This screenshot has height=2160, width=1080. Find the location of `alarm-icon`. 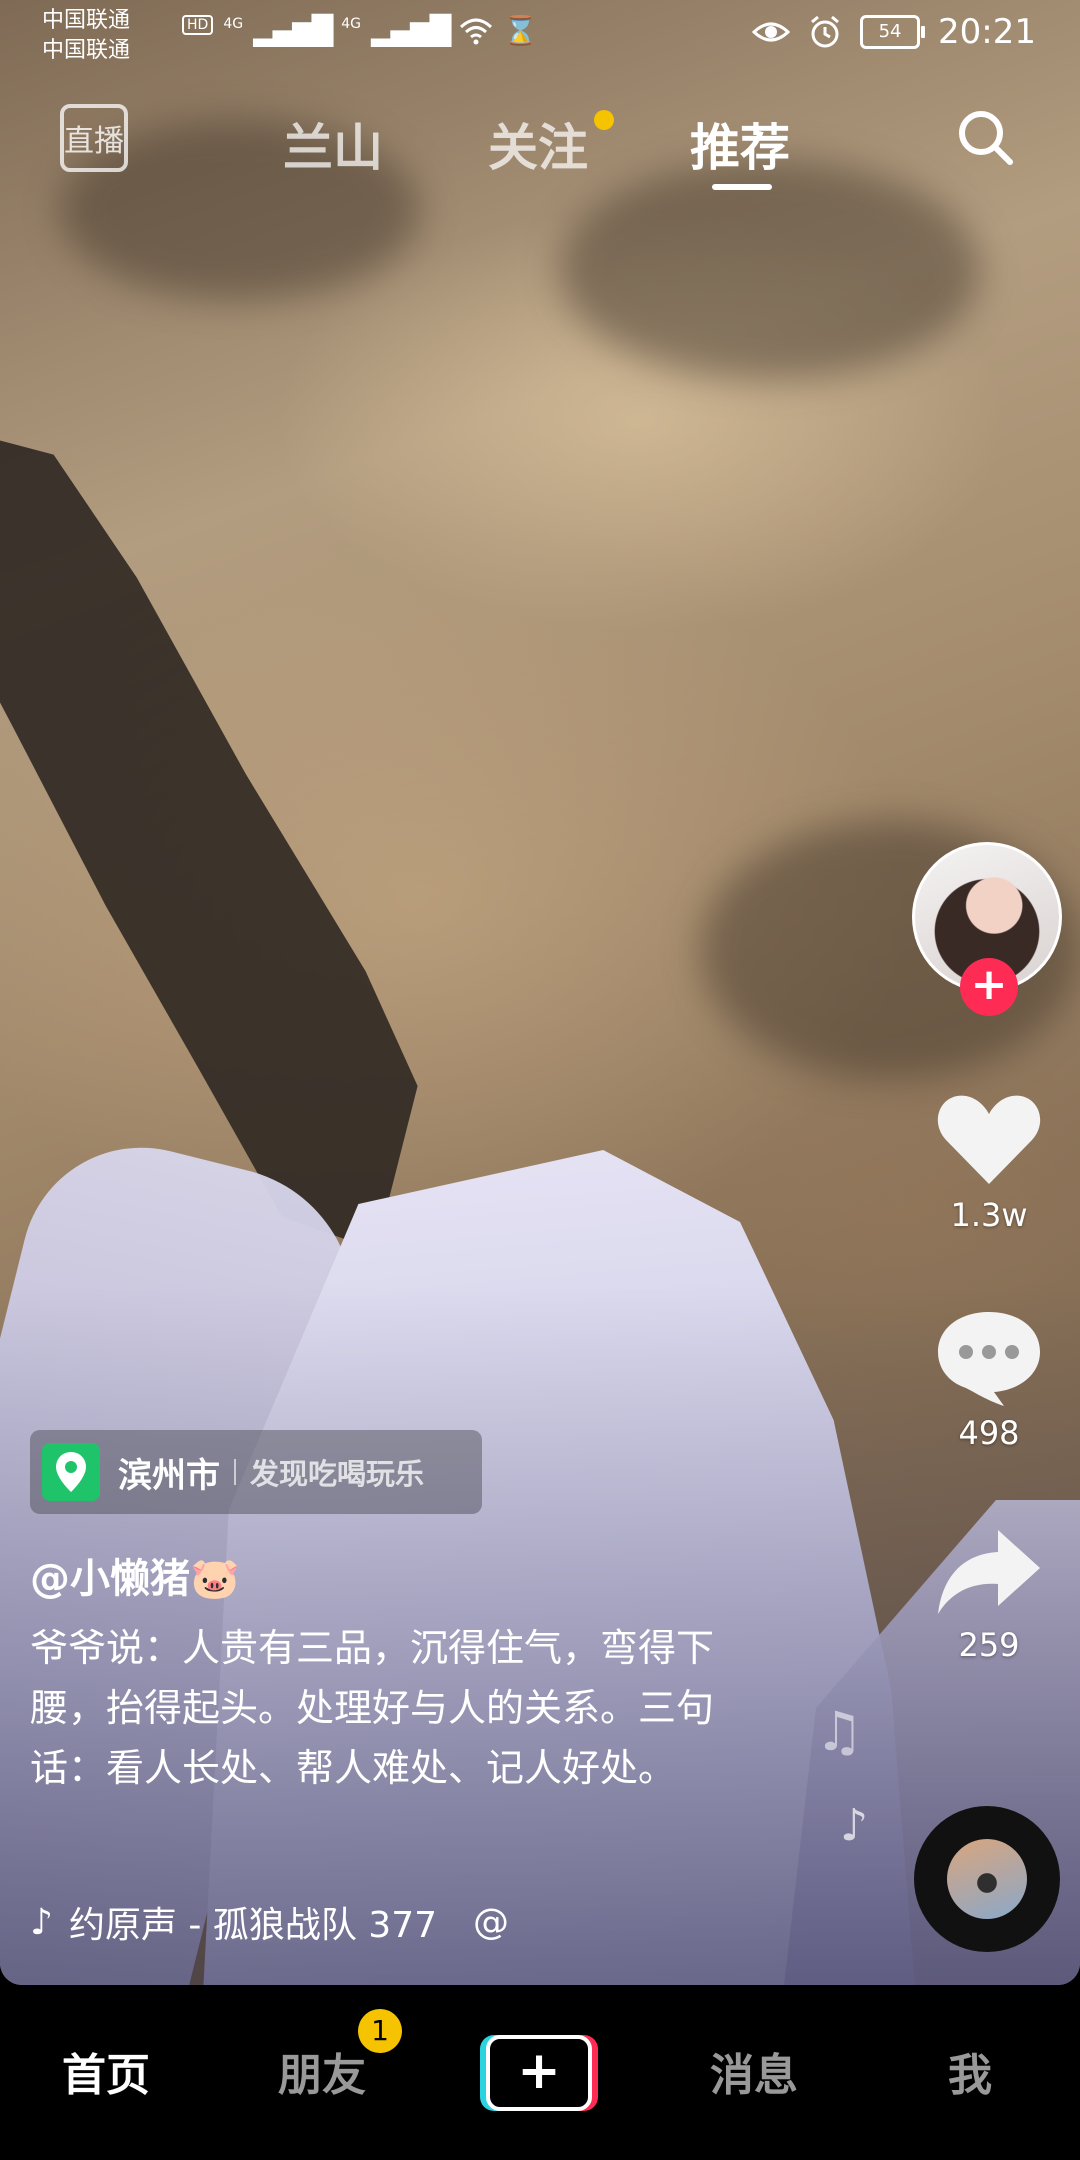

alarm-icon is located at coordinates (825, 31).